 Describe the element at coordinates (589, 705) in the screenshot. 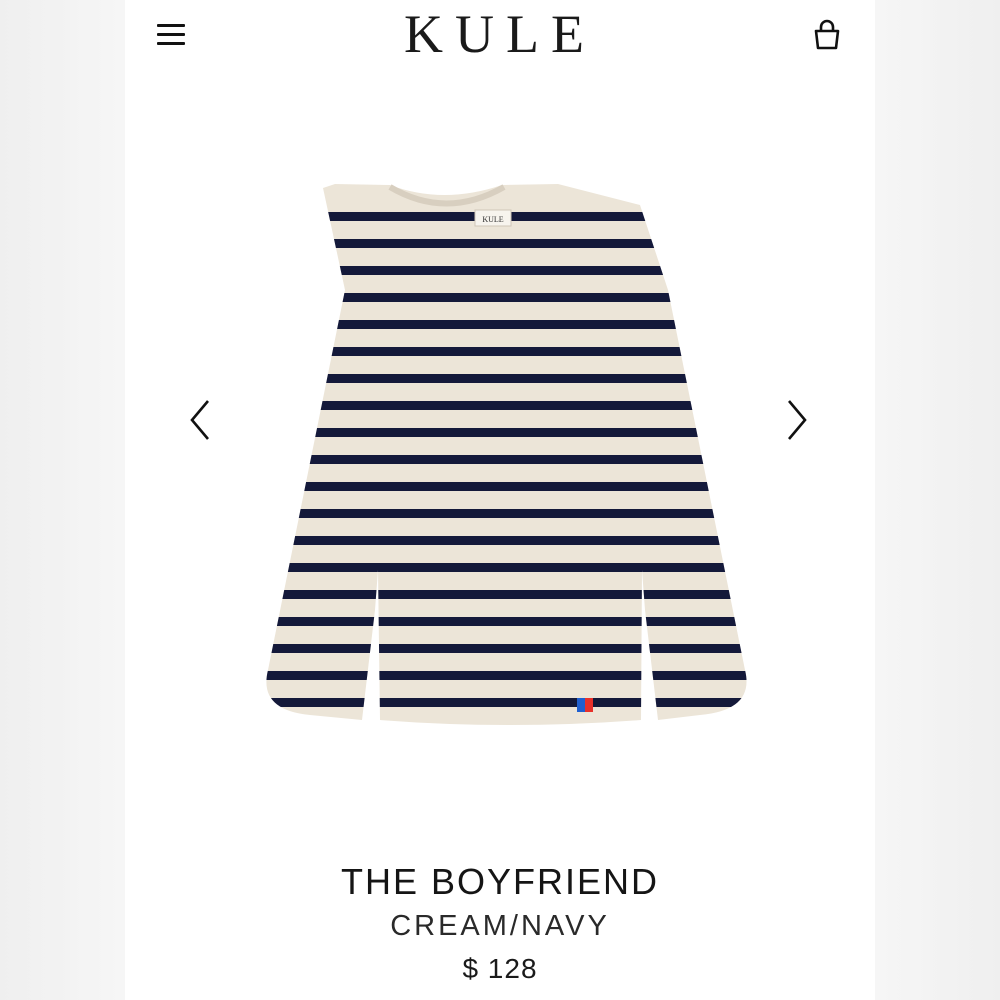

I see `color-patch-red` at that location.